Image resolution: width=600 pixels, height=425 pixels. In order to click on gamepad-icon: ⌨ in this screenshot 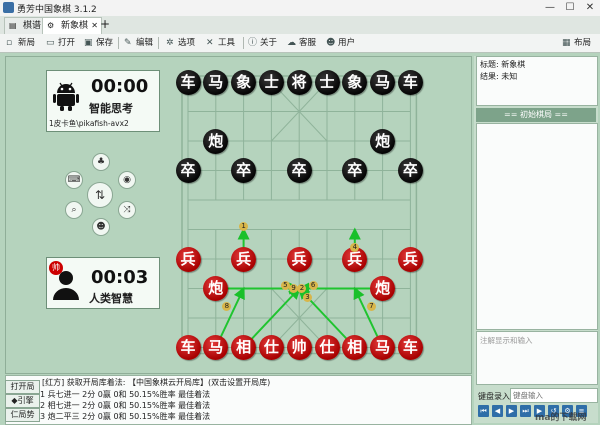, I will do `click(74, 180)`.